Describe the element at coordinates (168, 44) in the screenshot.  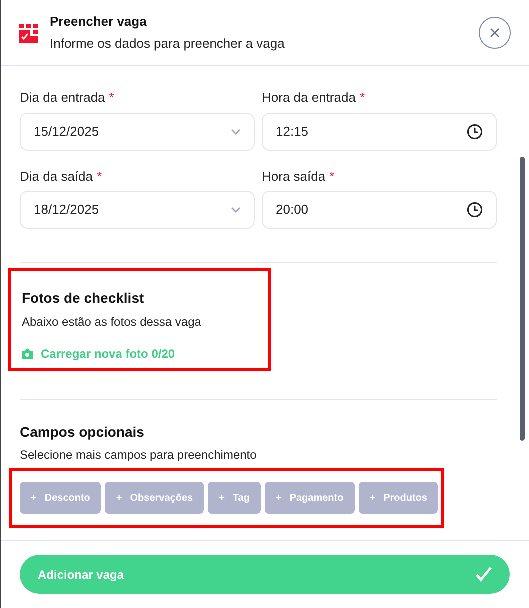
I see `dialog-subtitle: Informe os dados para preencher a vaga` at that location.